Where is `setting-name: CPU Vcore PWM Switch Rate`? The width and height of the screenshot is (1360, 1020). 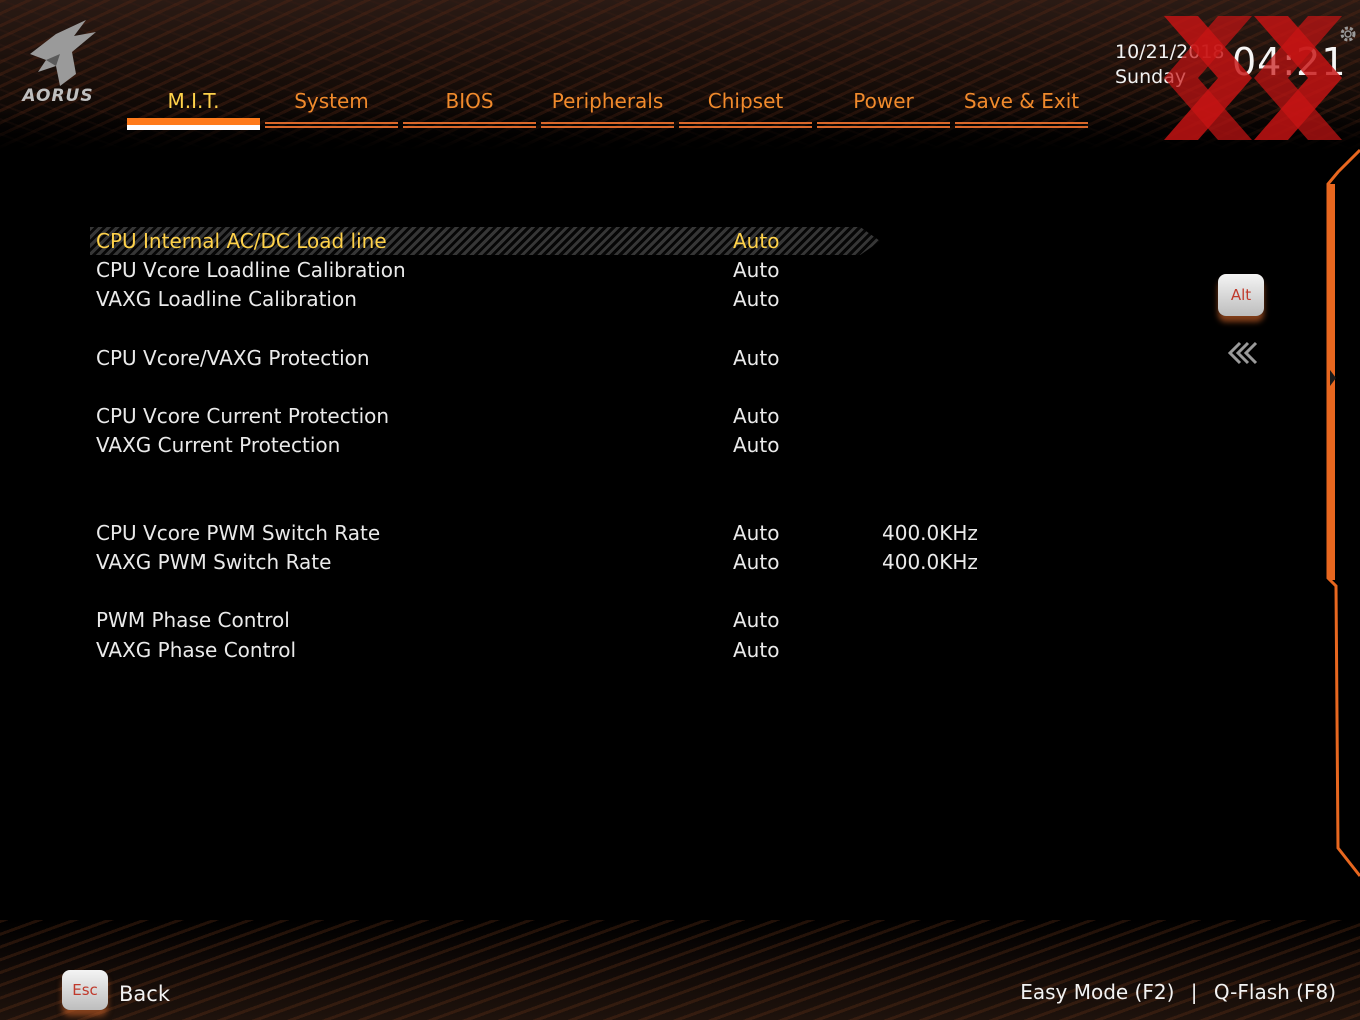 setting-name: CPU Vcore PWM Switch Rate is located at coordinates (238, 533).